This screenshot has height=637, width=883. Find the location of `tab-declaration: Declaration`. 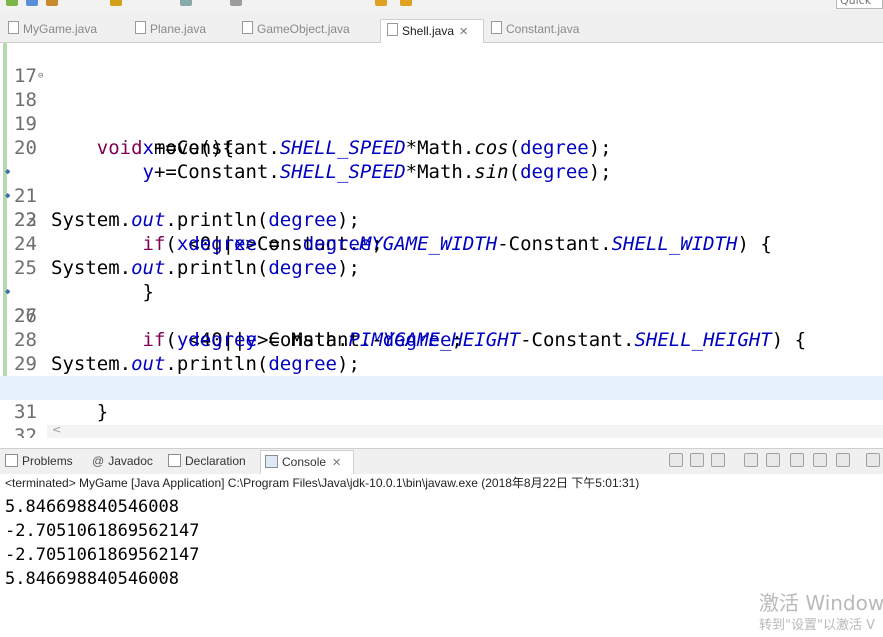

tab-declaration: Declaration is located at coordinates (207, 461).